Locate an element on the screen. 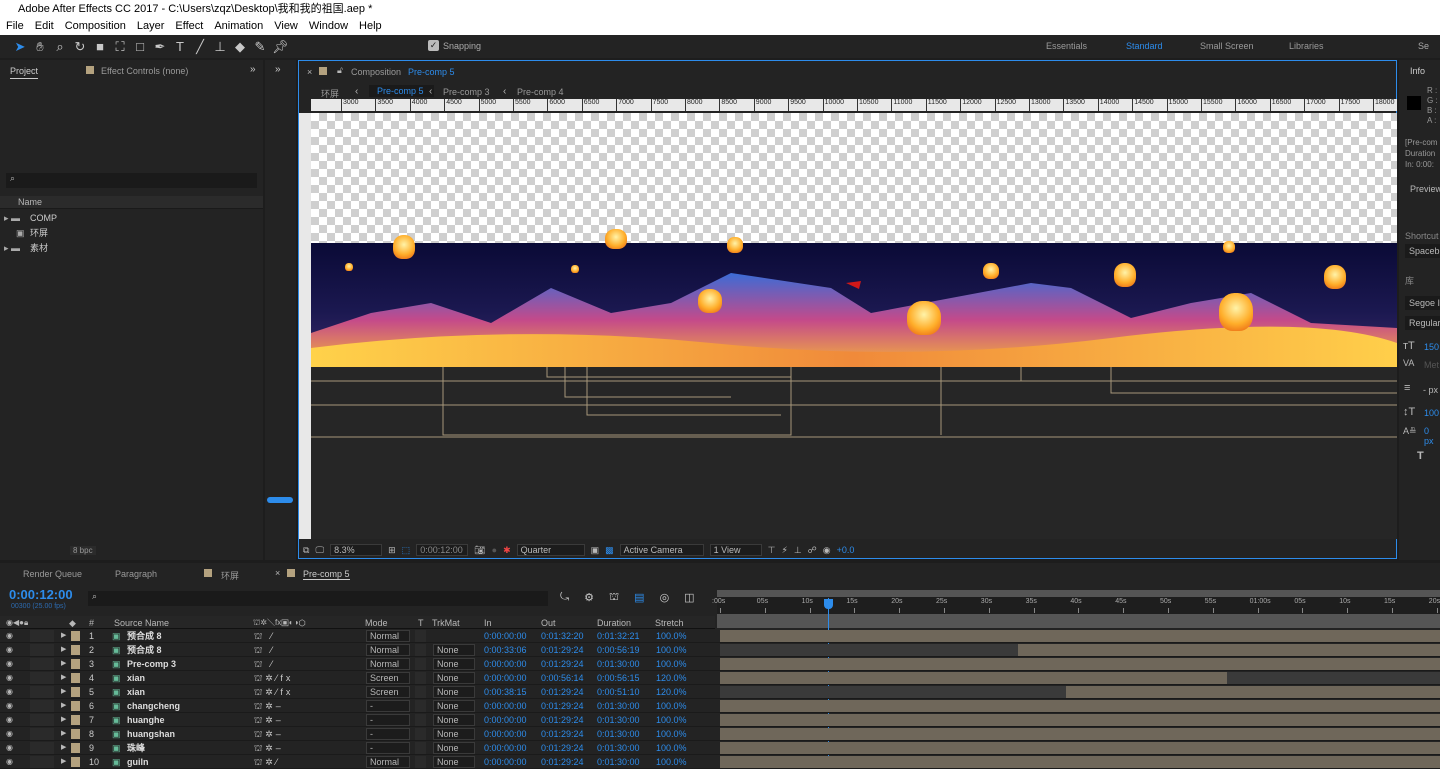 The width and height of the screenshot is (1440, 769). blend-mode-dropdown: Screen is located at coordinates (388, 692).